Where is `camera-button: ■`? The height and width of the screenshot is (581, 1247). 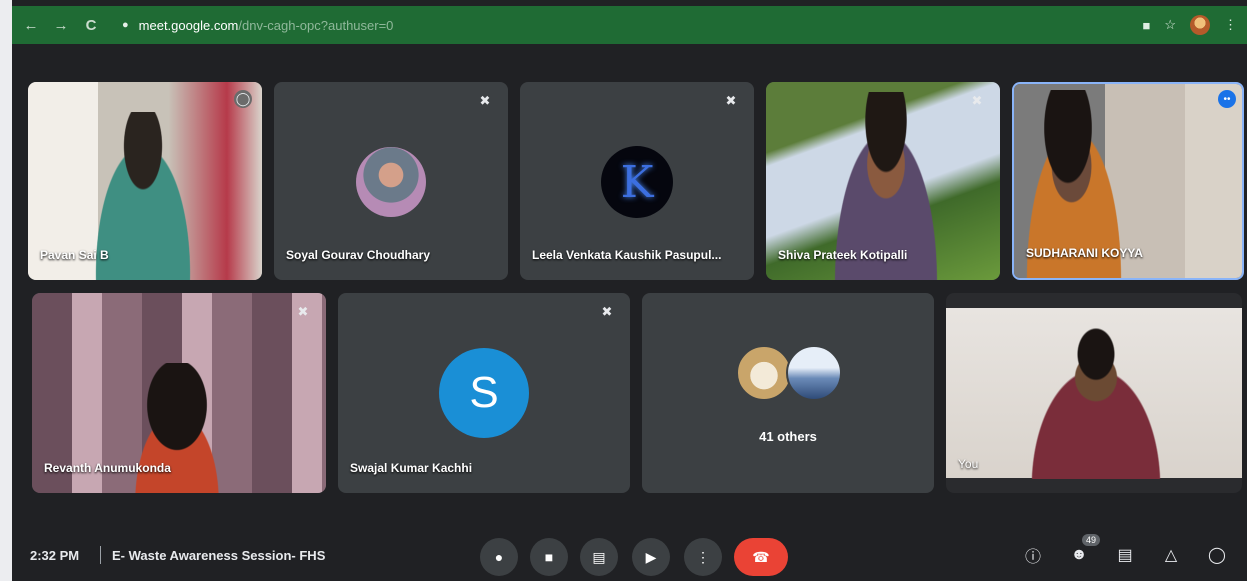
camera-button: ■ is located at coordinates (549, 557).